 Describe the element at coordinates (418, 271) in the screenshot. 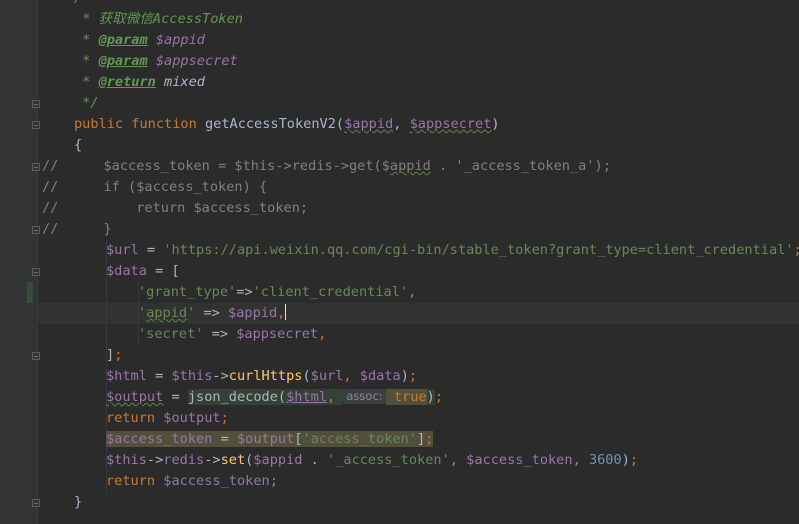

I see `code-line: $data = [` at that location.